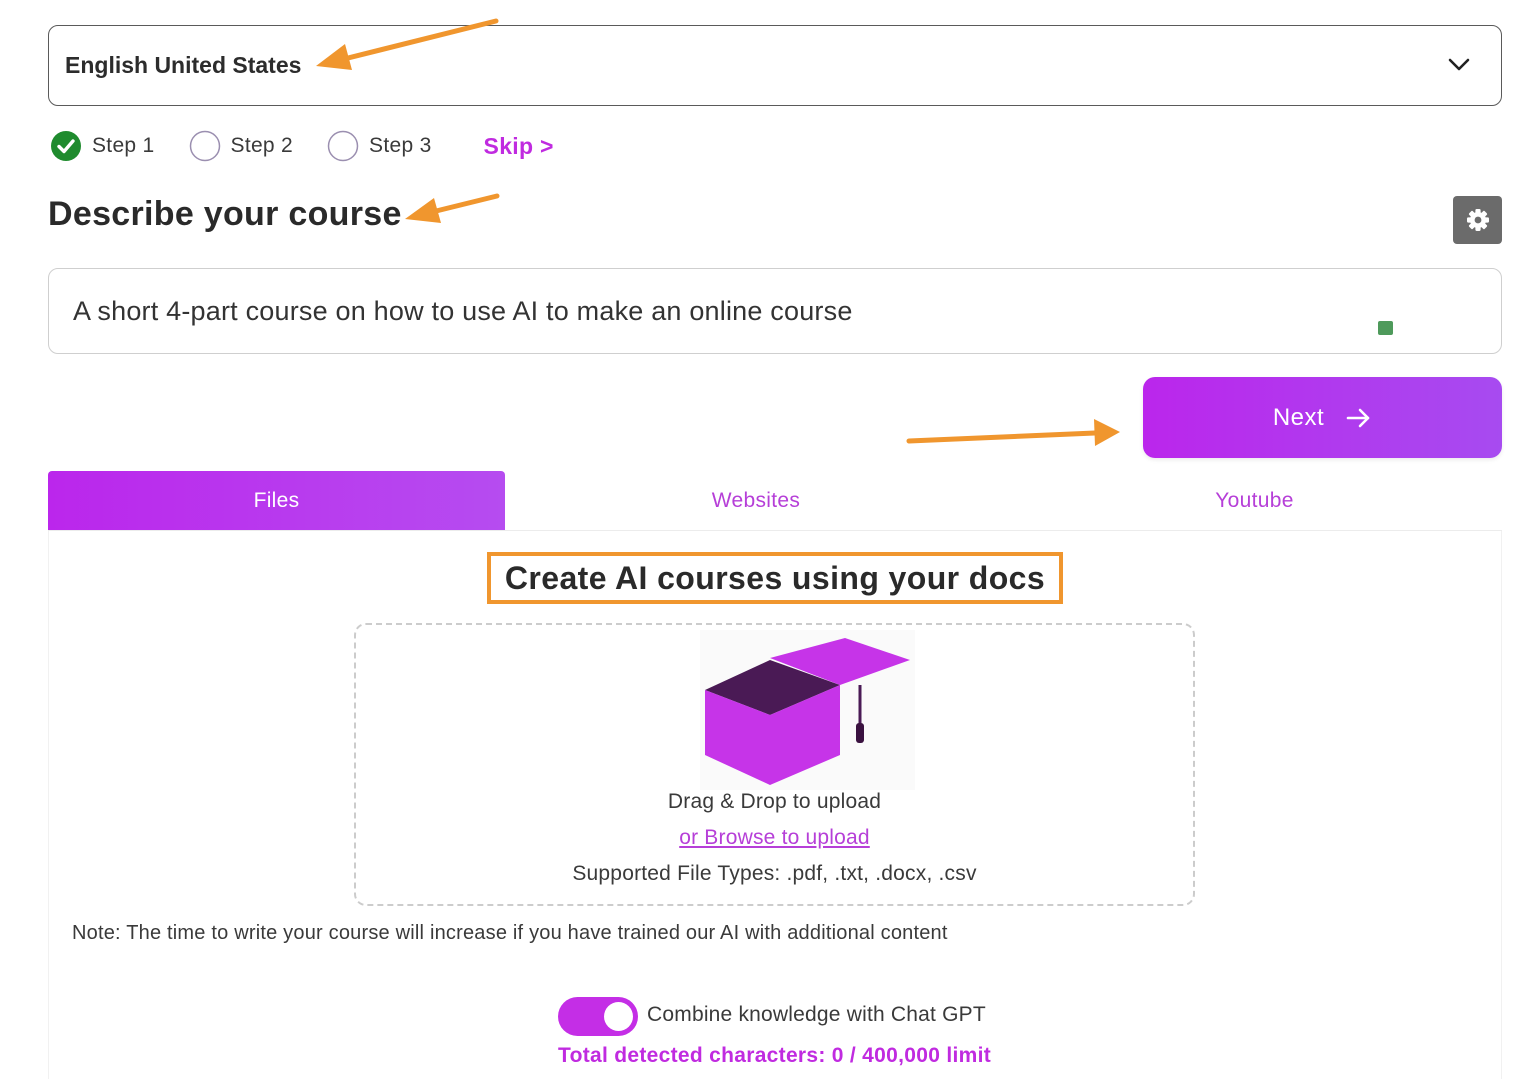 This screenshot has width=1536, height=1079. What do you see at coordinates (807, 710) in the screenshot?
I see `graduation-cap-icon` at bounding box center [807, 710].